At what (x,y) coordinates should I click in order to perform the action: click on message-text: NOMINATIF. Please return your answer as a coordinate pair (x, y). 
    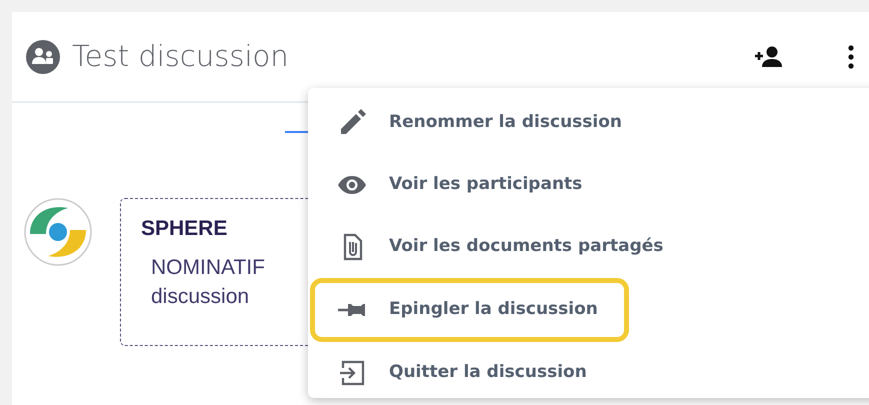
    Looking at the image, I should click on (208, 267).